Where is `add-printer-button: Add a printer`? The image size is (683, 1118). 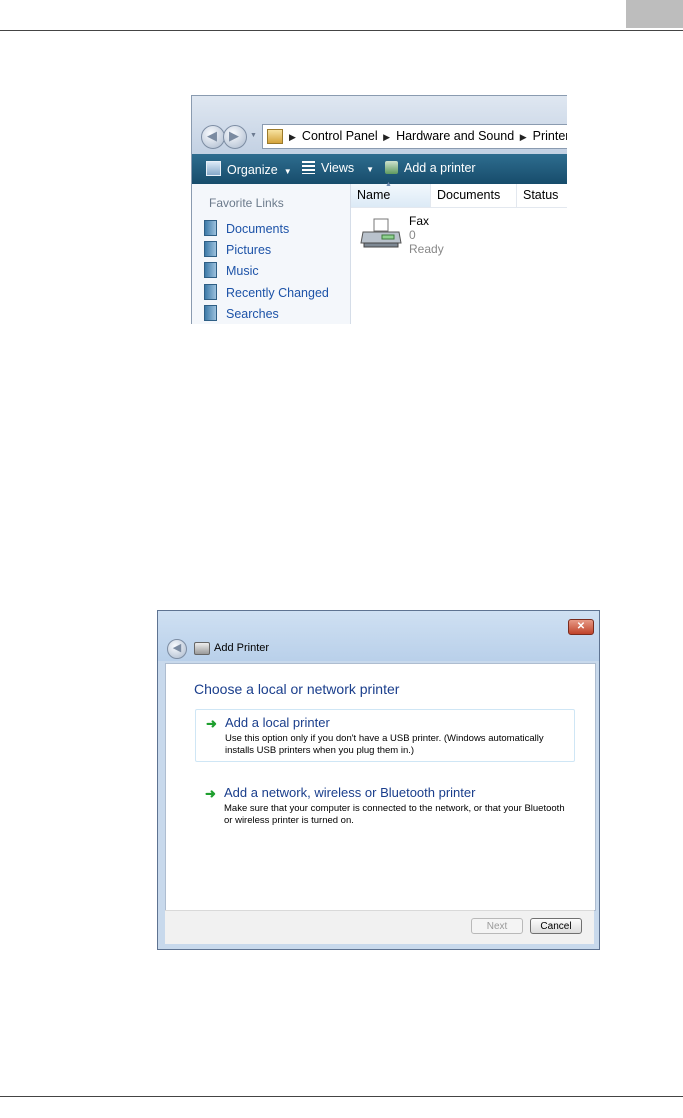 add-printer-button: Add a printer is located at coordinates (430, 168).